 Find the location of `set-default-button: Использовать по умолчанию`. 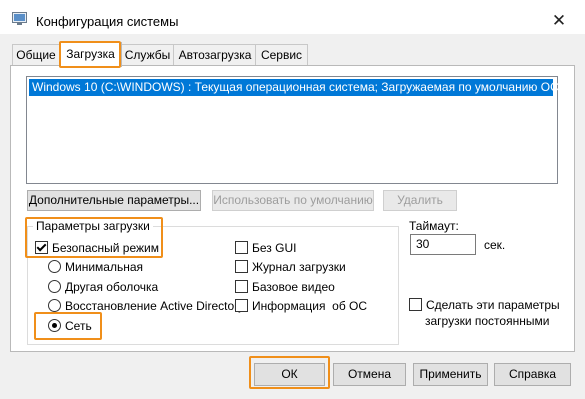

set-default-button: Использовать по умолчанию is located at coordinates (293, 200).